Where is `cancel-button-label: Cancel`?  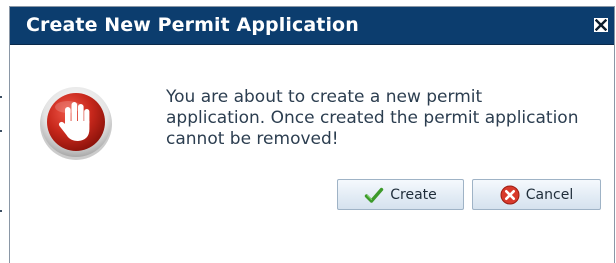 cancel-button-label: Cancel is located at coordinates (549, 194).